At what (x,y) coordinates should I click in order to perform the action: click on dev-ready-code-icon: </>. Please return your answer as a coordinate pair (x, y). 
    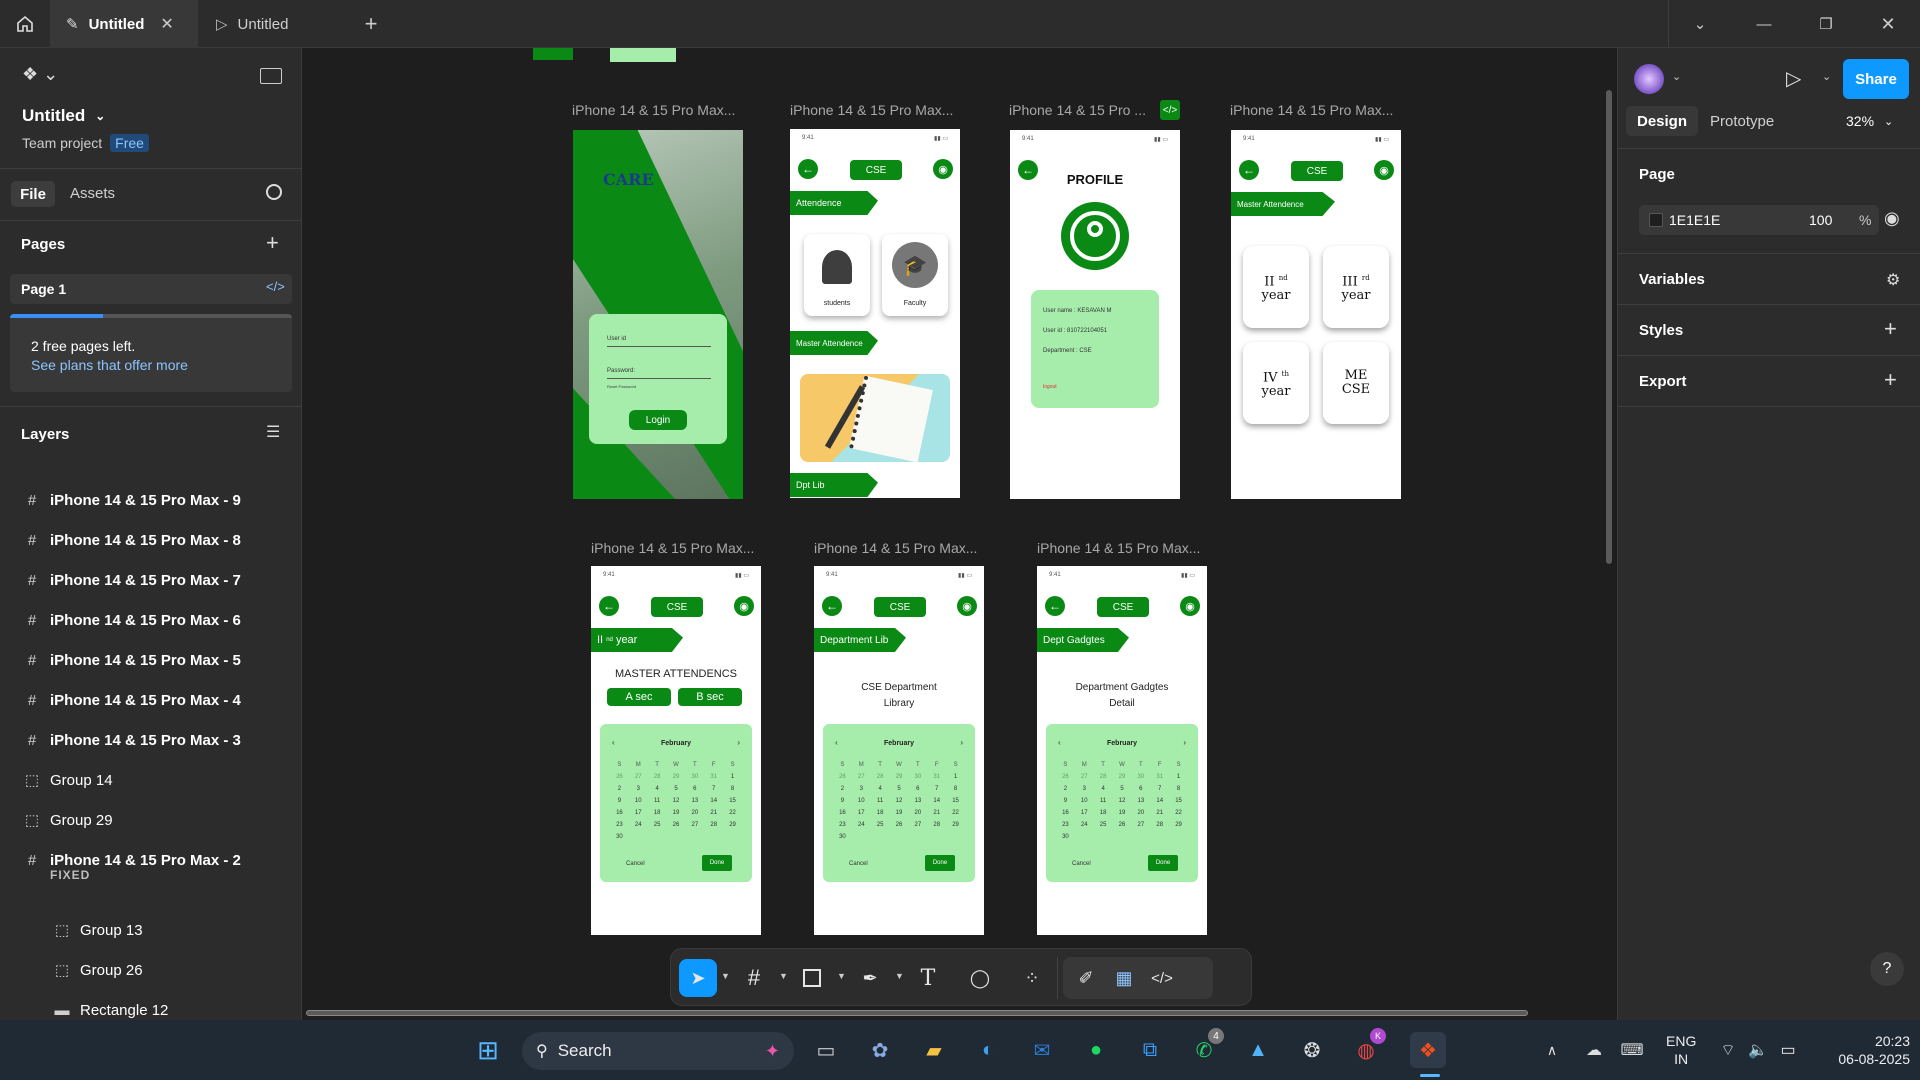
    Looking at the image, I should click on (1170, 110).